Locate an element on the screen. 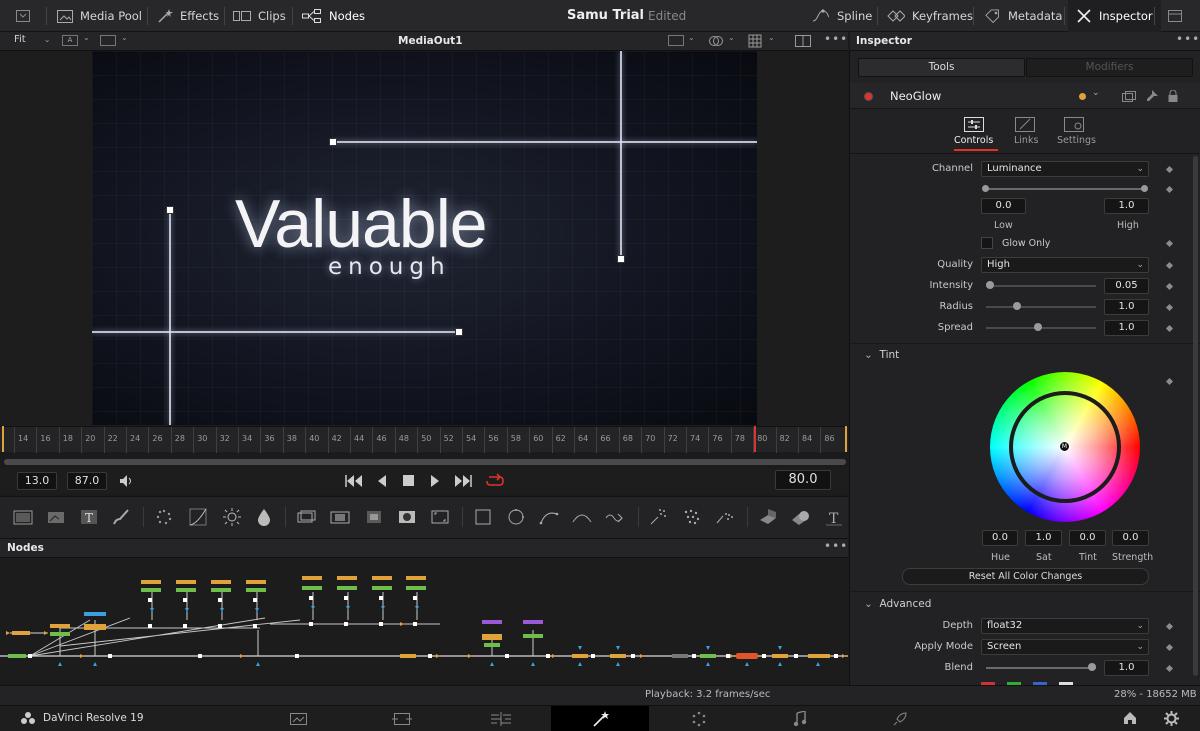 This screenshot has width=1200, height=731. radius-knob is located at coordinates (1017, 306).